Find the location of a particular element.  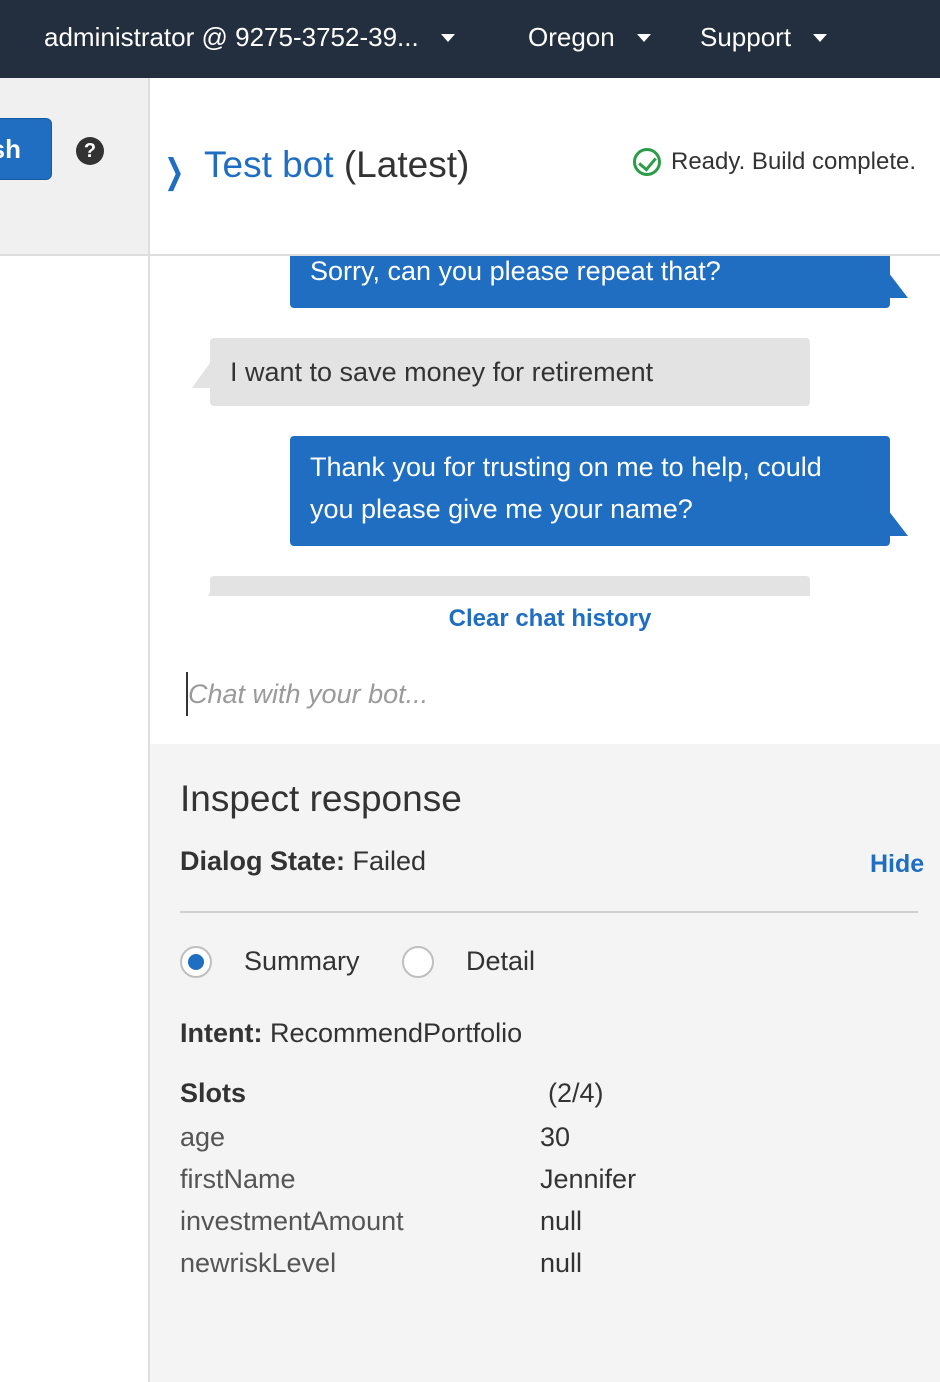

region-menu: Oregon is located at coordinates (589, 37).